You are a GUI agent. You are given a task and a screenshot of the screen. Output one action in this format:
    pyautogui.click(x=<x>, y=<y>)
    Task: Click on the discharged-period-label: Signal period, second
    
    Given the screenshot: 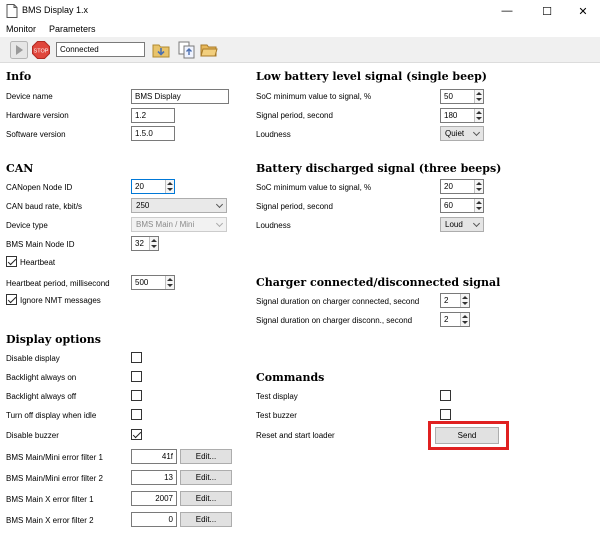 What is the action you would take?
    pyautogui.click(x=294, y=206)
    